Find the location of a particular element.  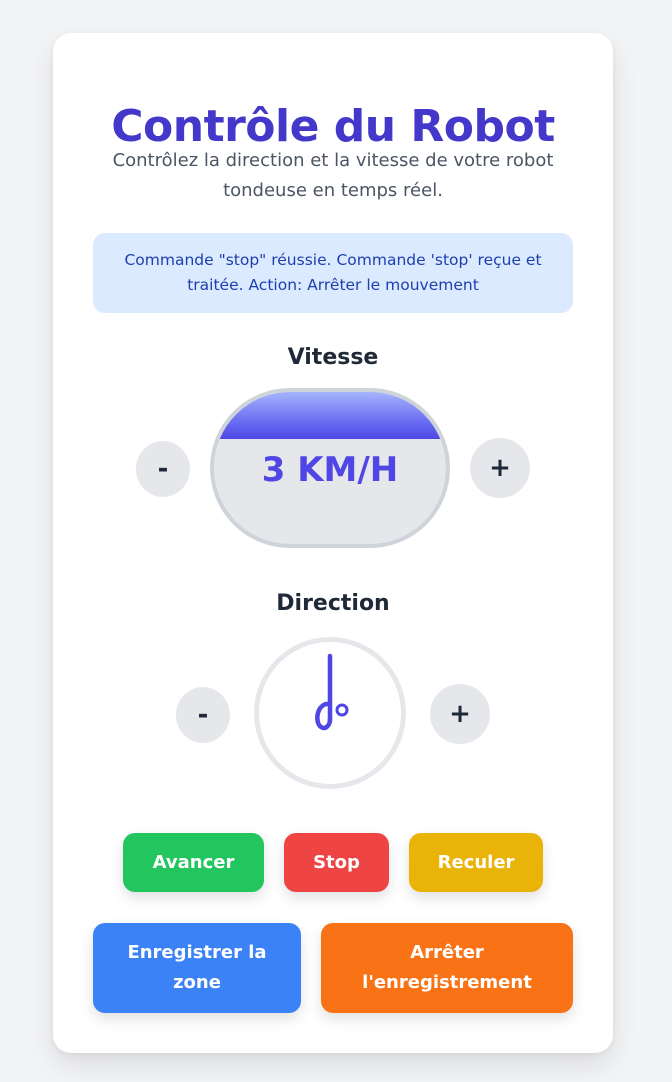

speed-gauge-fill is located at coordinates (330, 415).